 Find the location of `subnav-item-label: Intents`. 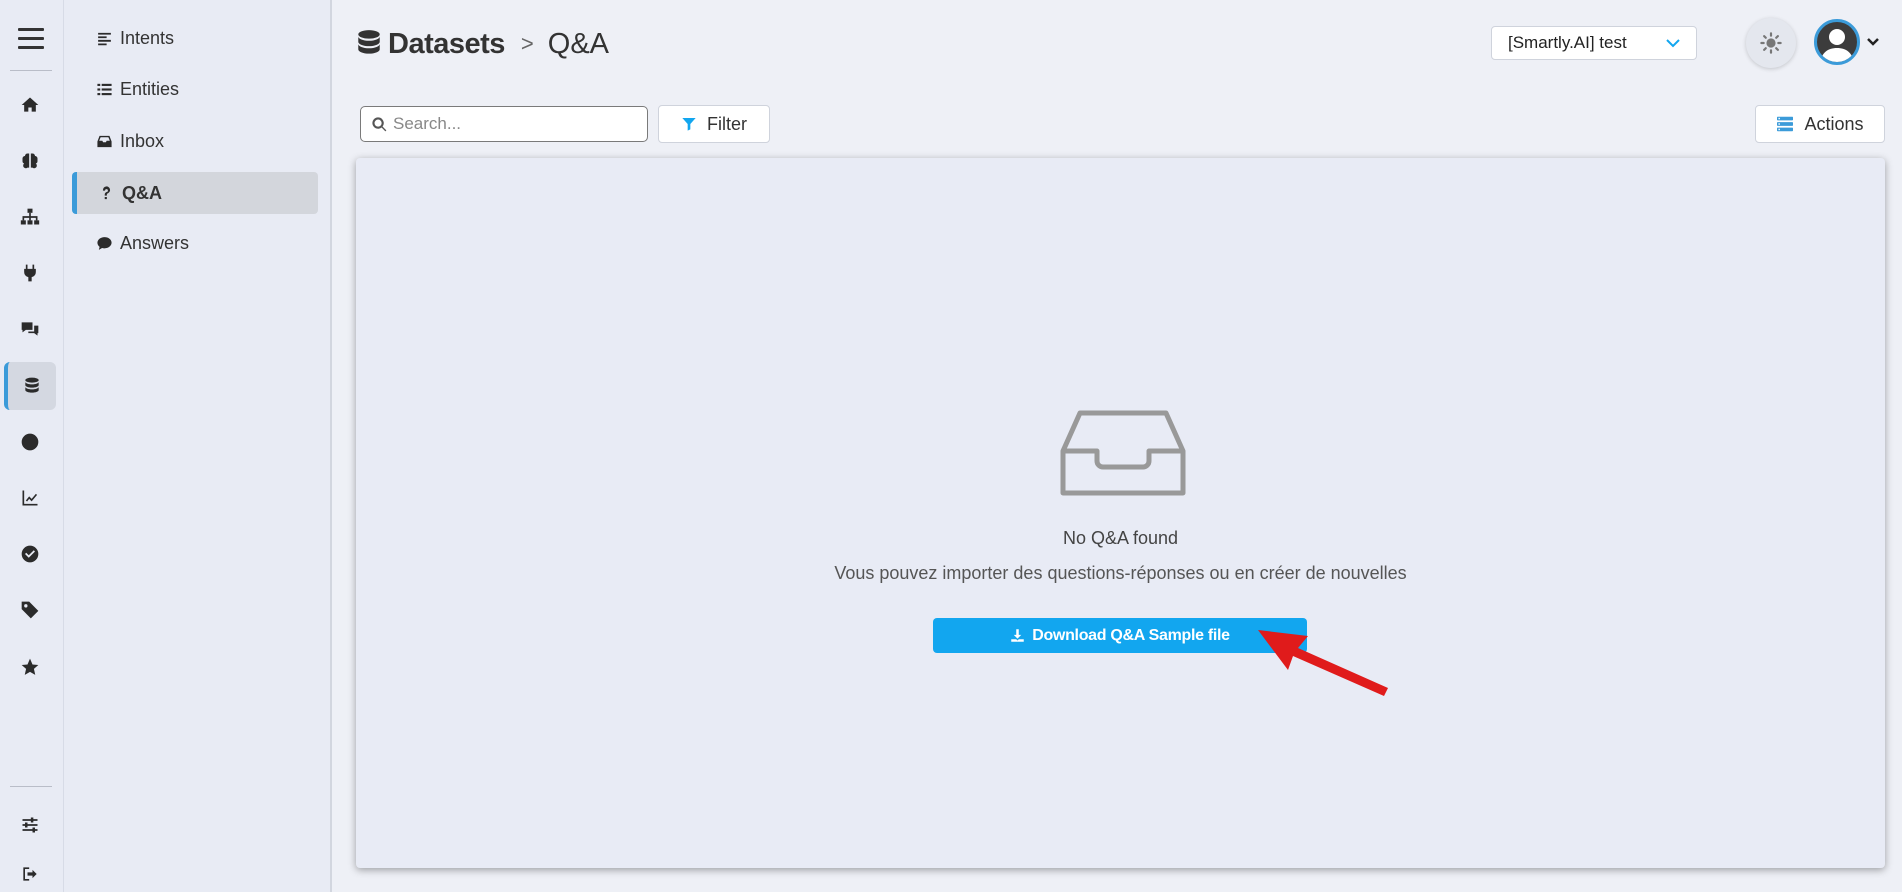

subnav-item-label: Intents is located at coordinates (147, 37).